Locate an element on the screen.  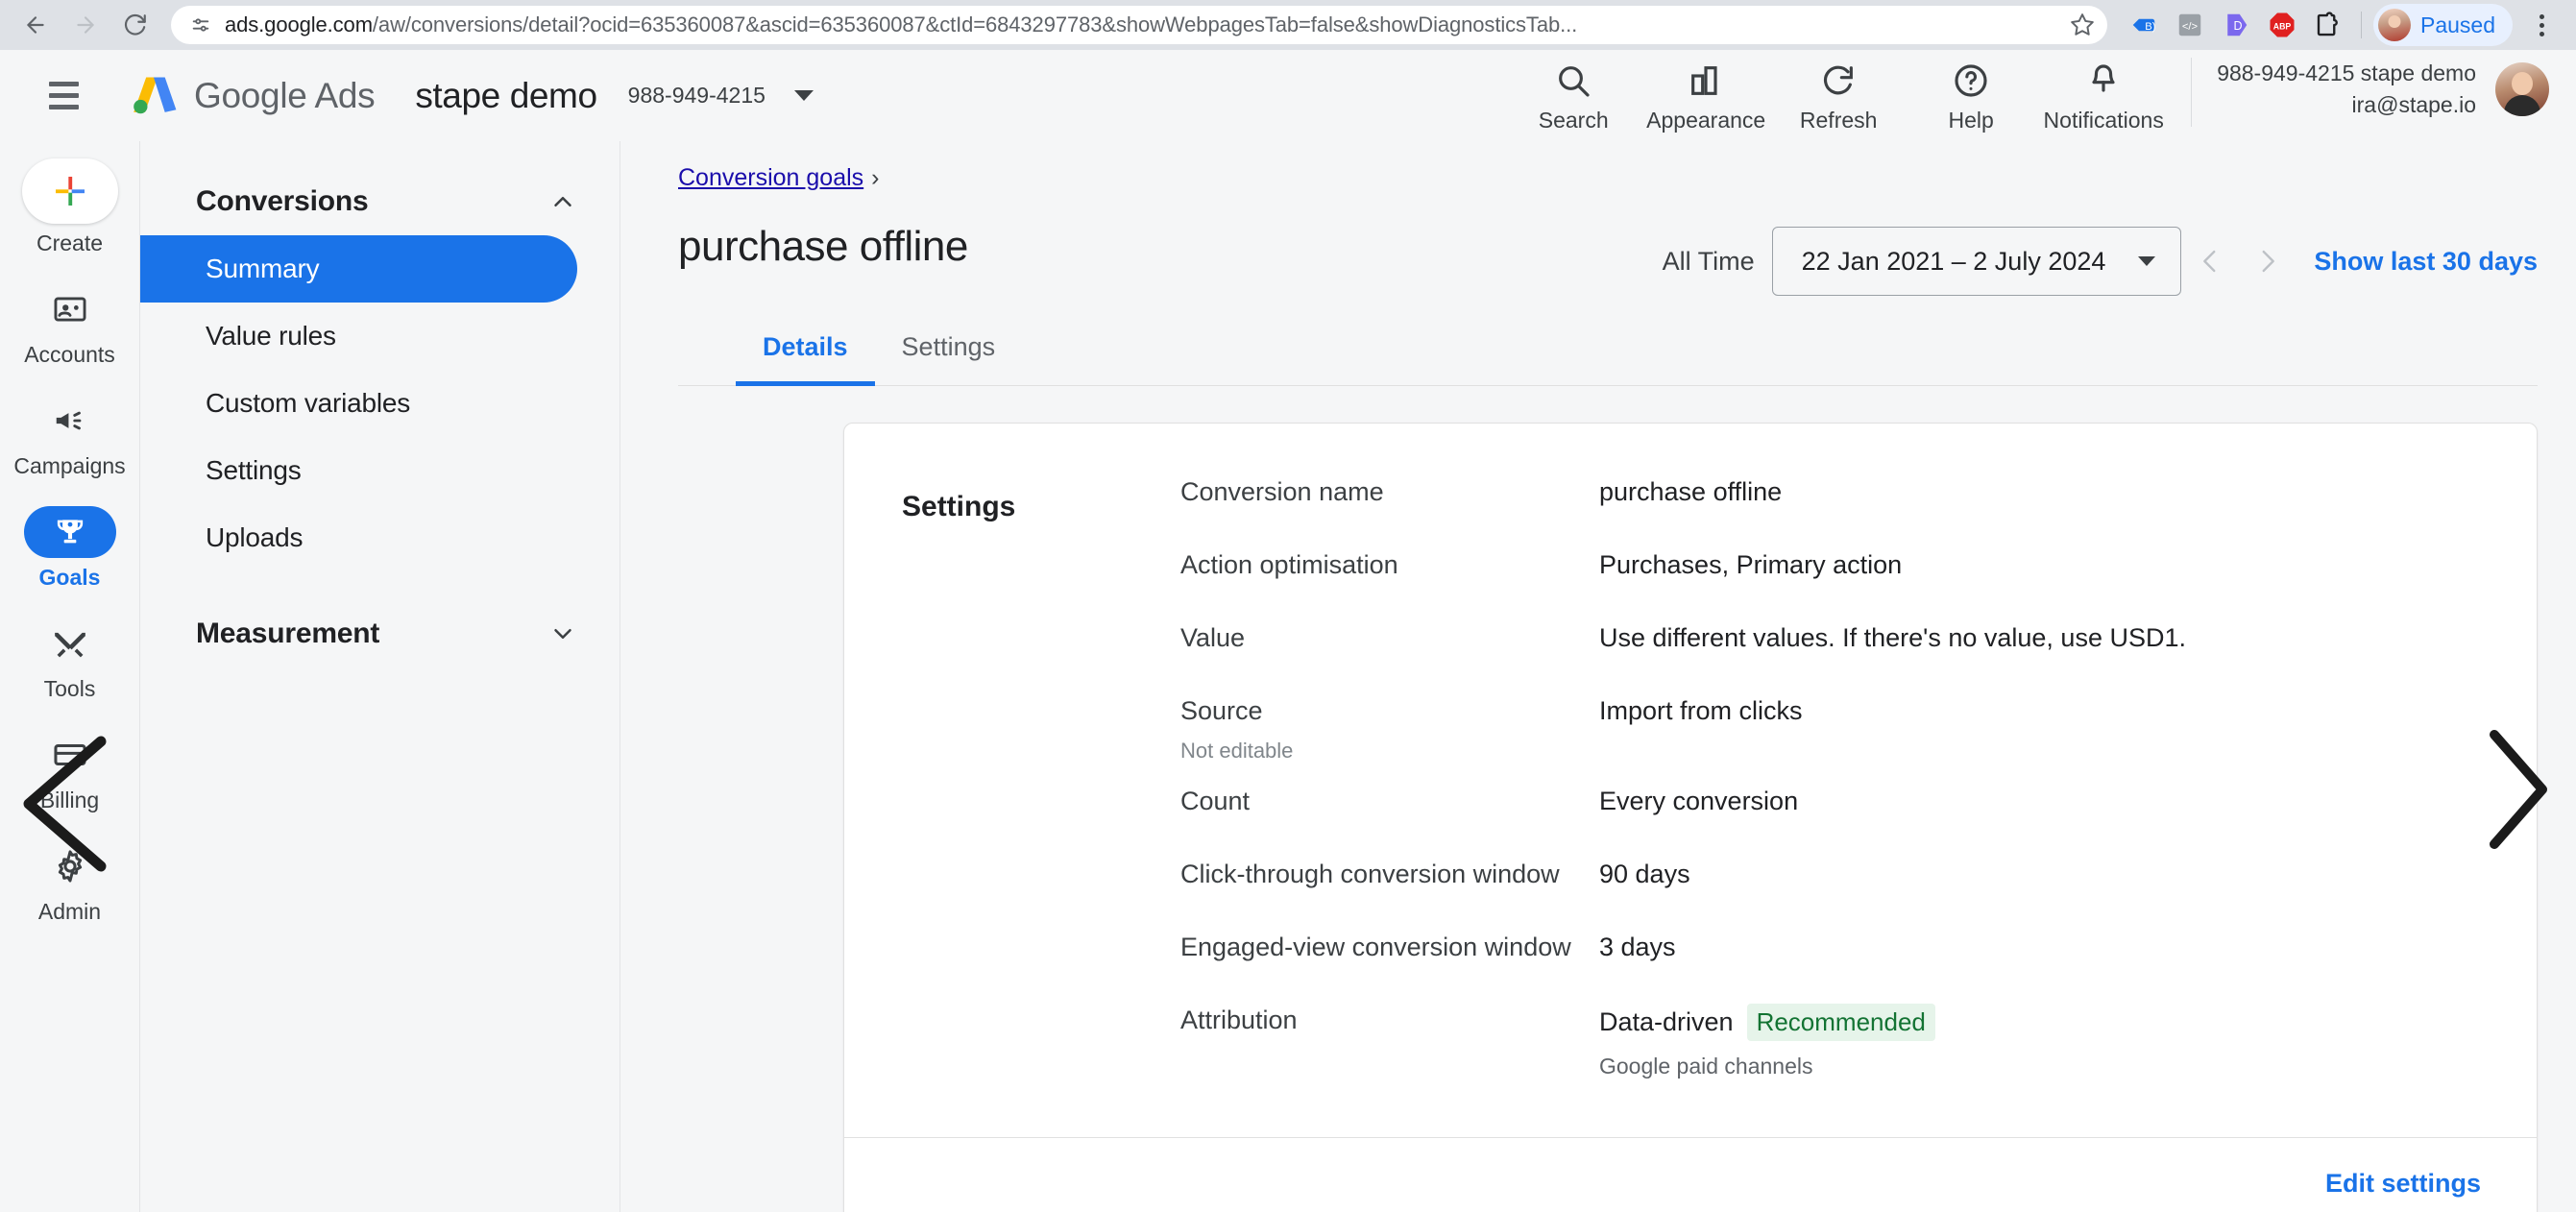
sidebar-item-create: Create is located at coordinates (69, 207).